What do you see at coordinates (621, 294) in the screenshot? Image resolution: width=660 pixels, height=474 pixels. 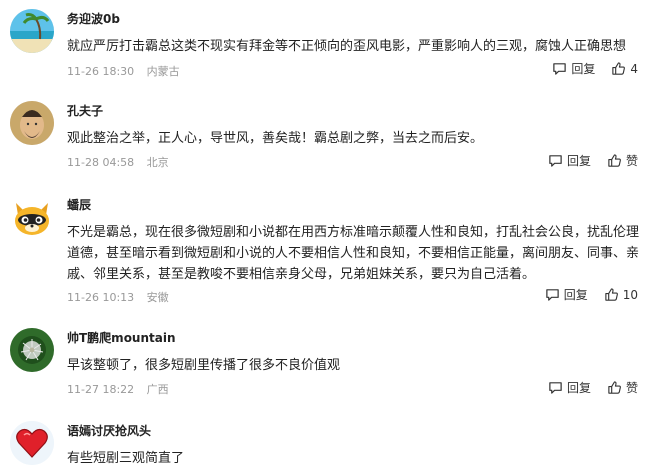 I see `like-button: 10` at bounding box center [621, 294].